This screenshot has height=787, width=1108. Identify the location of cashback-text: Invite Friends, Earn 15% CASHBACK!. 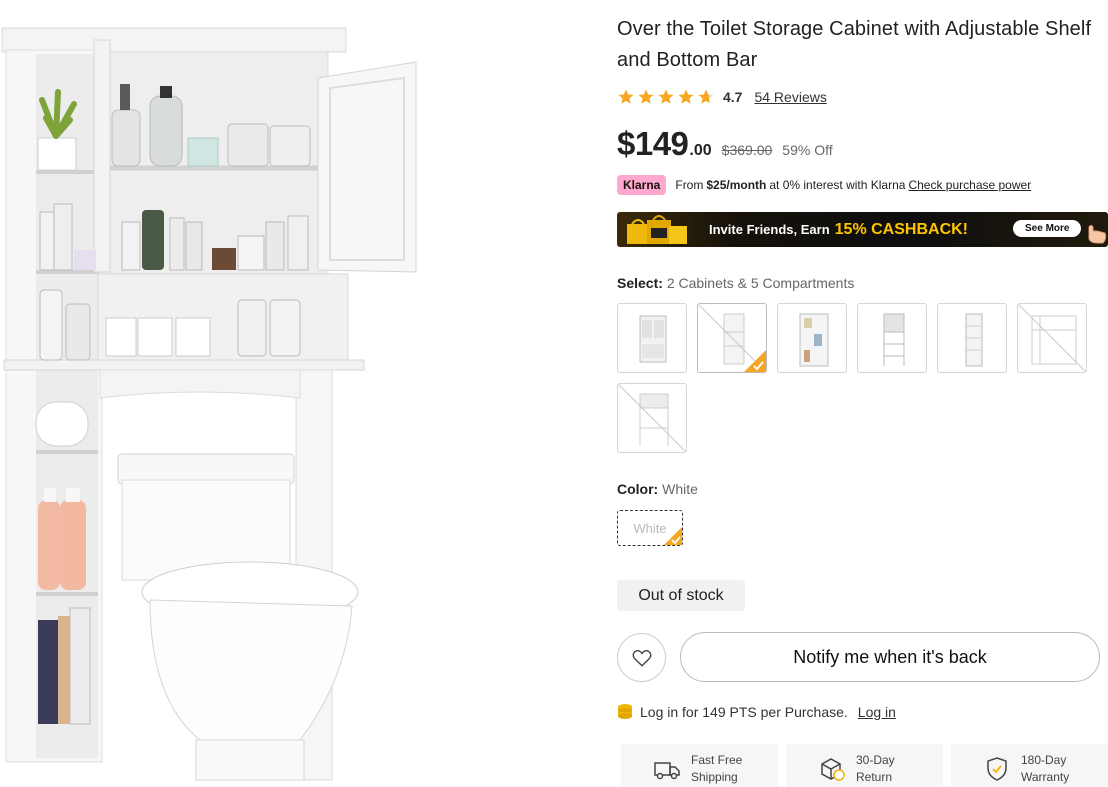
(838, 229).